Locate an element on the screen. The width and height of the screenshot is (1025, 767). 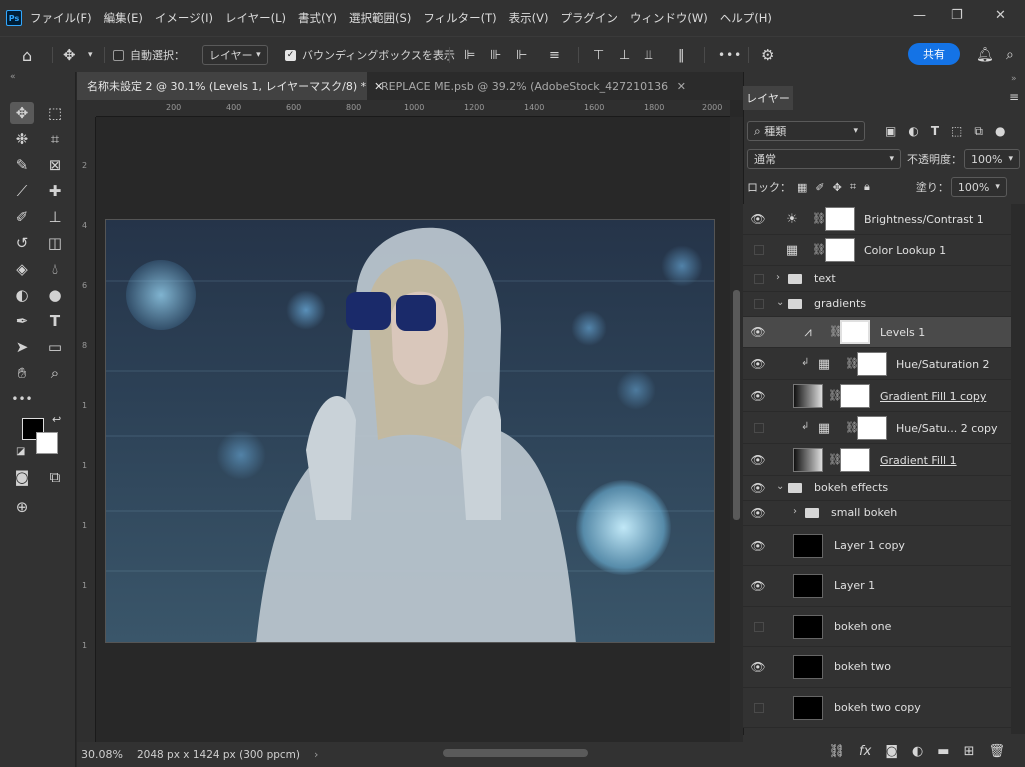
align-top-icon: ⊤ is located at coordinates (598, 55).